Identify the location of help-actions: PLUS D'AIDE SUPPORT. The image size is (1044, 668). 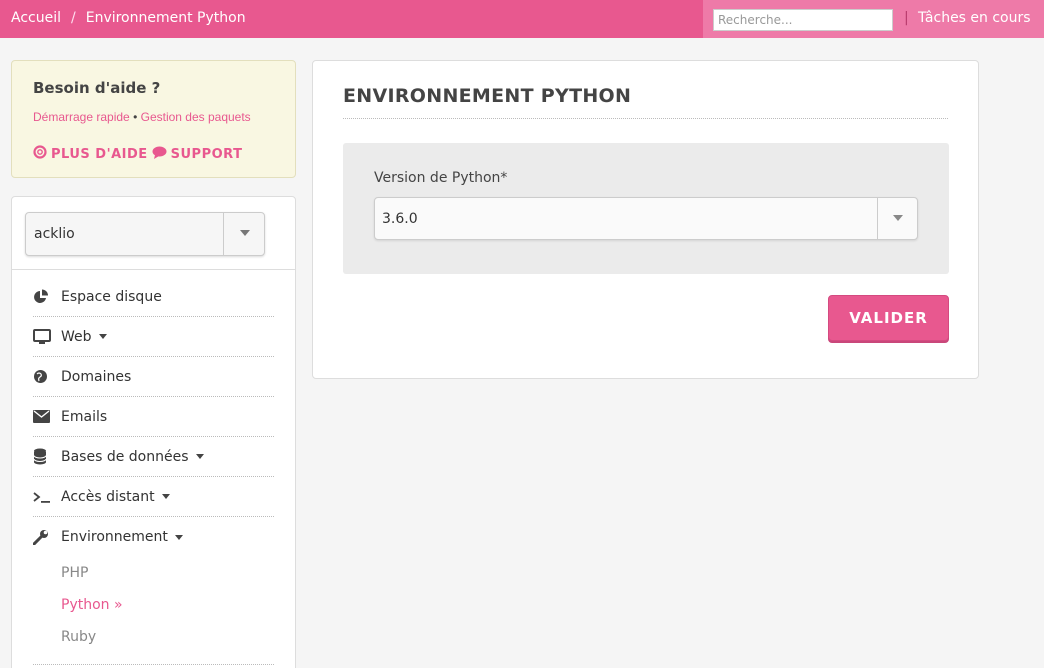
(137, 154).